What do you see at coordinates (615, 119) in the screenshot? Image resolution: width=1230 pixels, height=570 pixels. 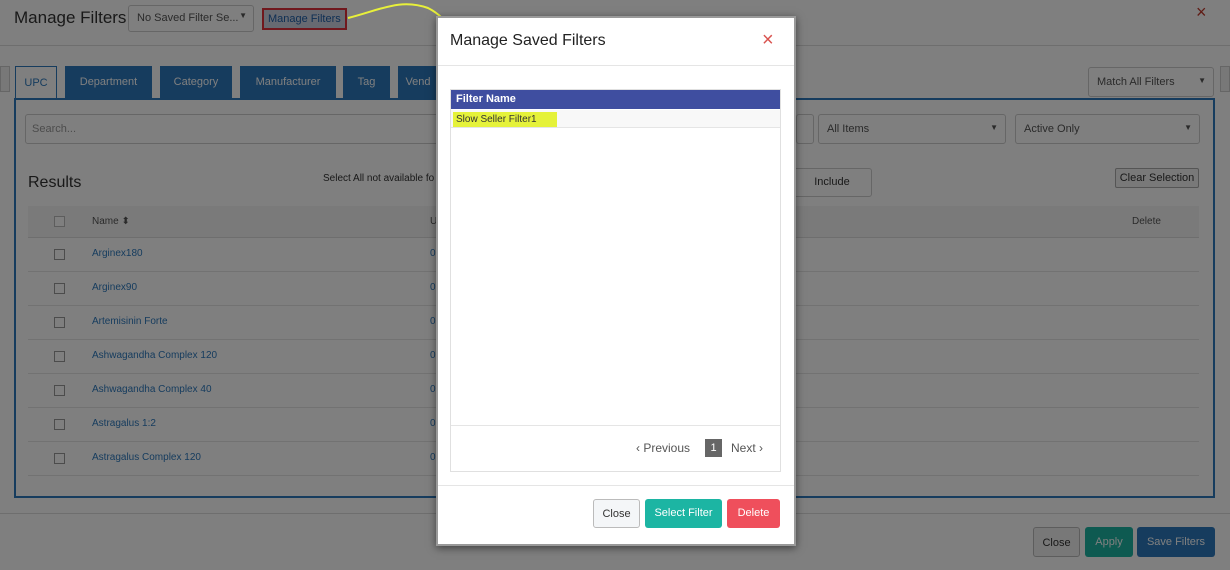 I see `saved-filter-row: Slow Seller Filter1` at bounding box center [615, 119].